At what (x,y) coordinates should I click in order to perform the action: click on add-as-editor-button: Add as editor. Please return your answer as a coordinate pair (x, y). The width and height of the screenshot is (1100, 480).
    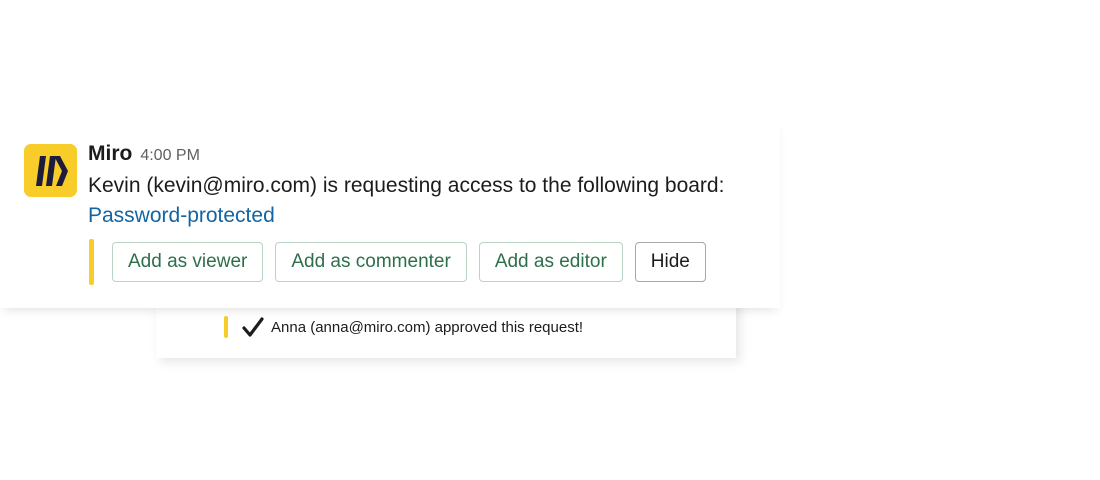
    Looking at the image, I should click on (550, 262).